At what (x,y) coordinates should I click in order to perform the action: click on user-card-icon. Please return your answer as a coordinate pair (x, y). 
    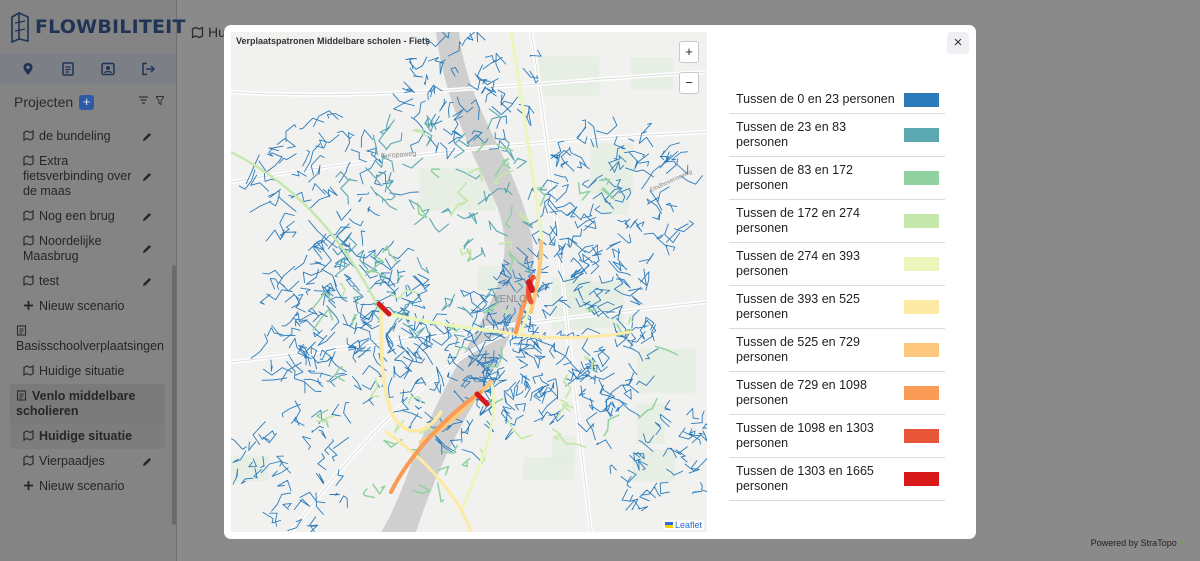
    Looking at the image, I should click on (108, 69).